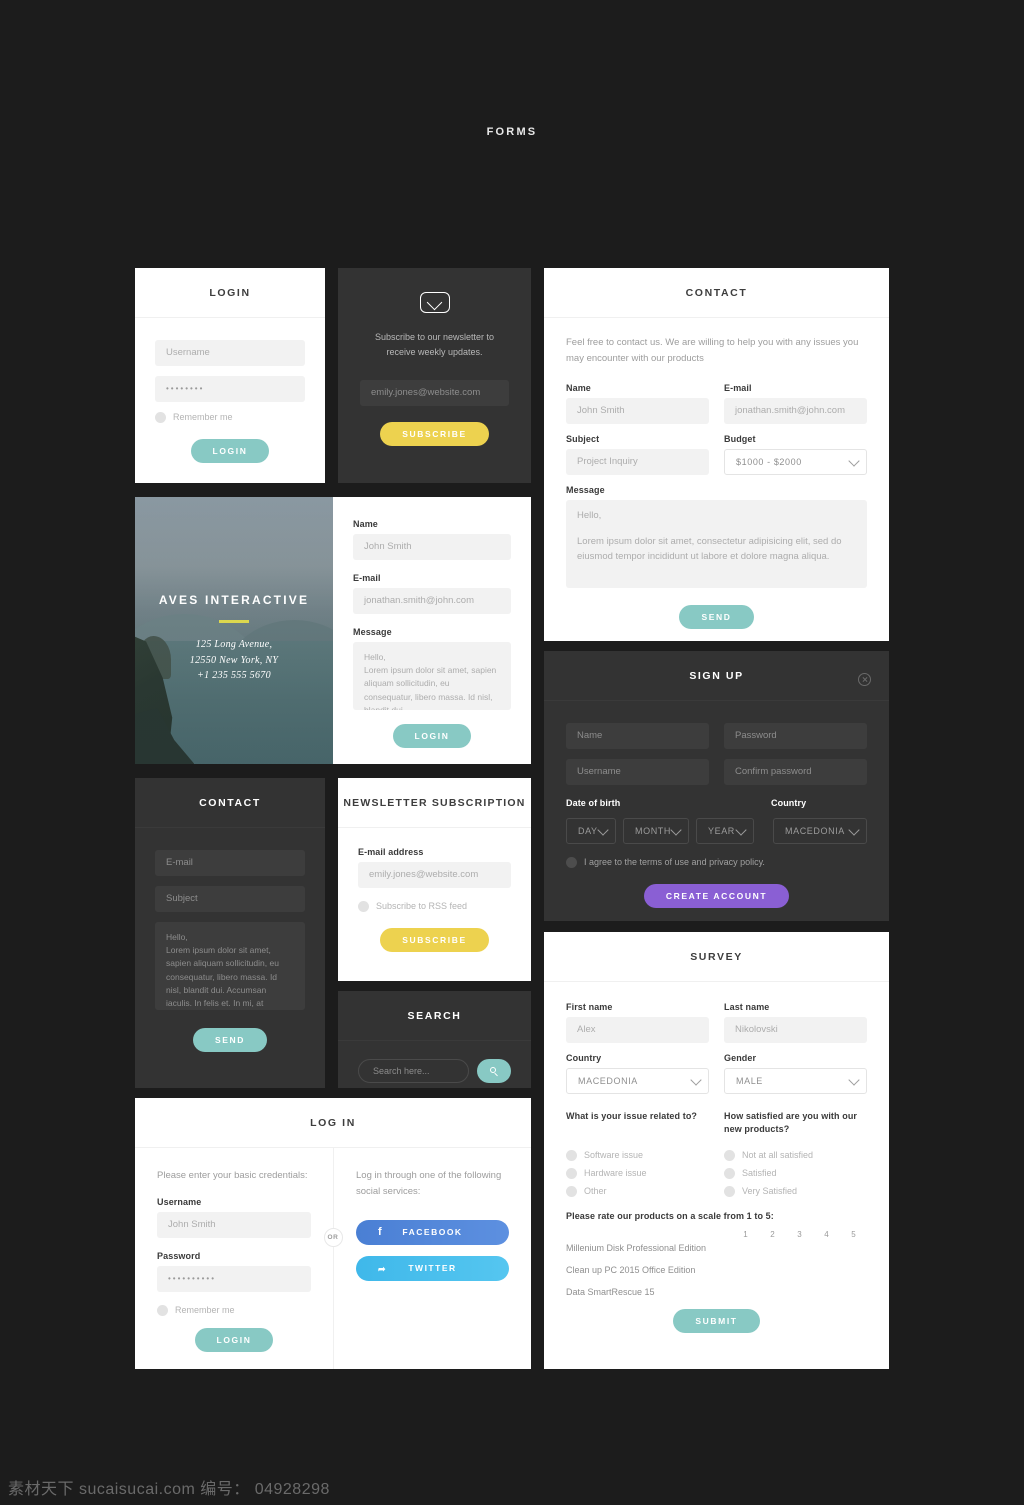 This screenshot has height=1505, width=1024. Describe the element at coordinates (169, 1489) in the screenshot. I see `watermark: 素材天下 sucaisucai.com 编号： 04928298` at that location.